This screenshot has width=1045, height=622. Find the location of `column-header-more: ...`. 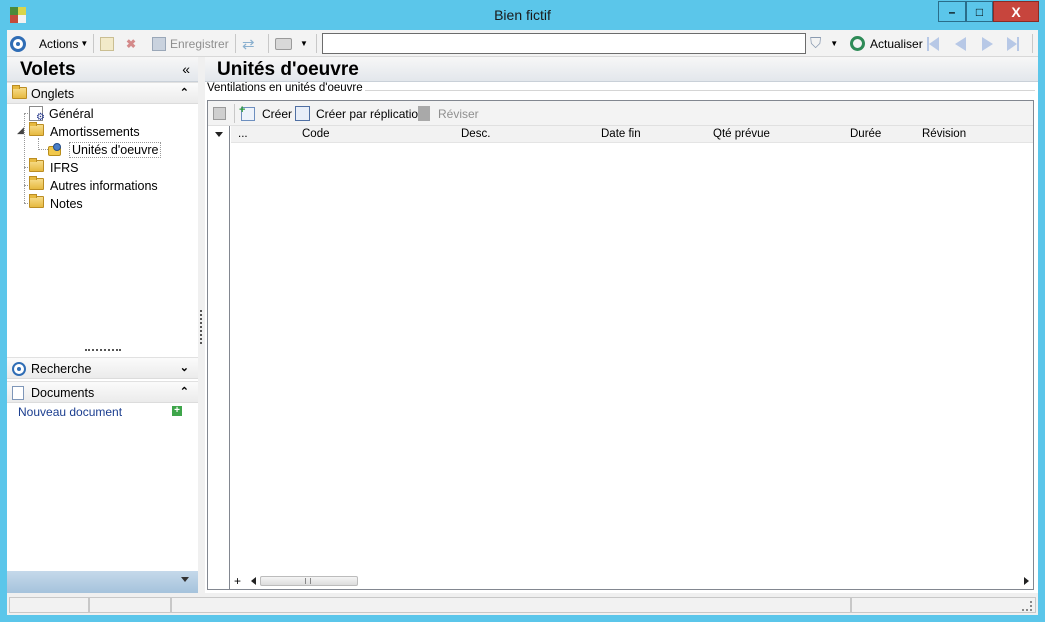

column-header-more: ... is located at coordinates (243, 134).